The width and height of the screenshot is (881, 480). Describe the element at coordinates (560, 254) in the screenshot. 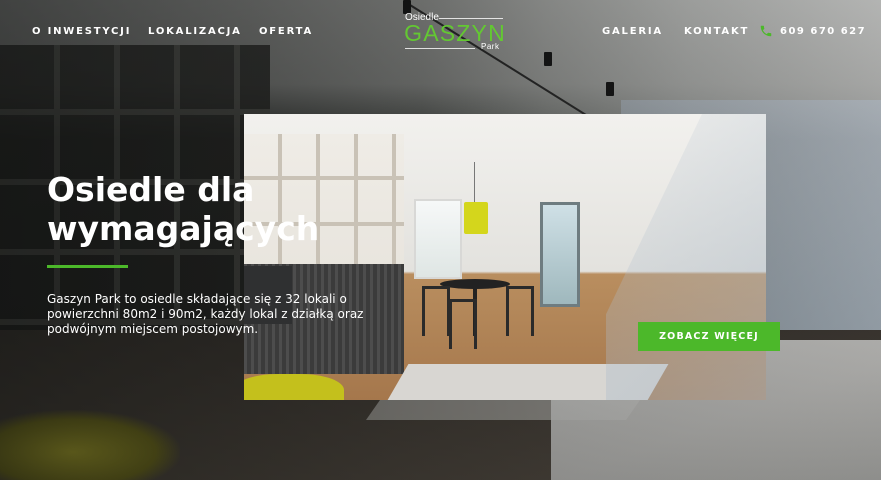

I see `photo-door` at that location.